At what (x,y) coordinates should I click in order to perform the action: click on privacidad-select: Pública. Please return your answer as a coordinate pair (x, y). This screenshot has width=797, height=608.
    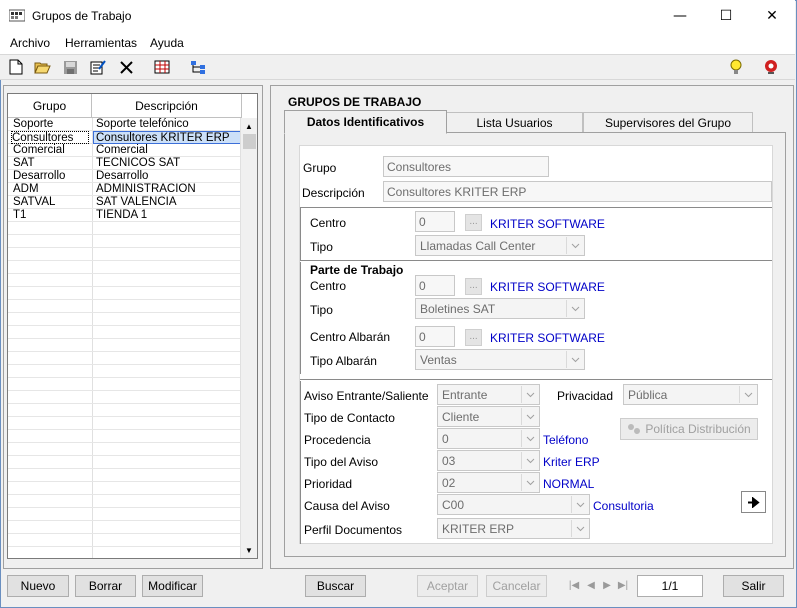
    Looking at the image, I should click on (690, 394).